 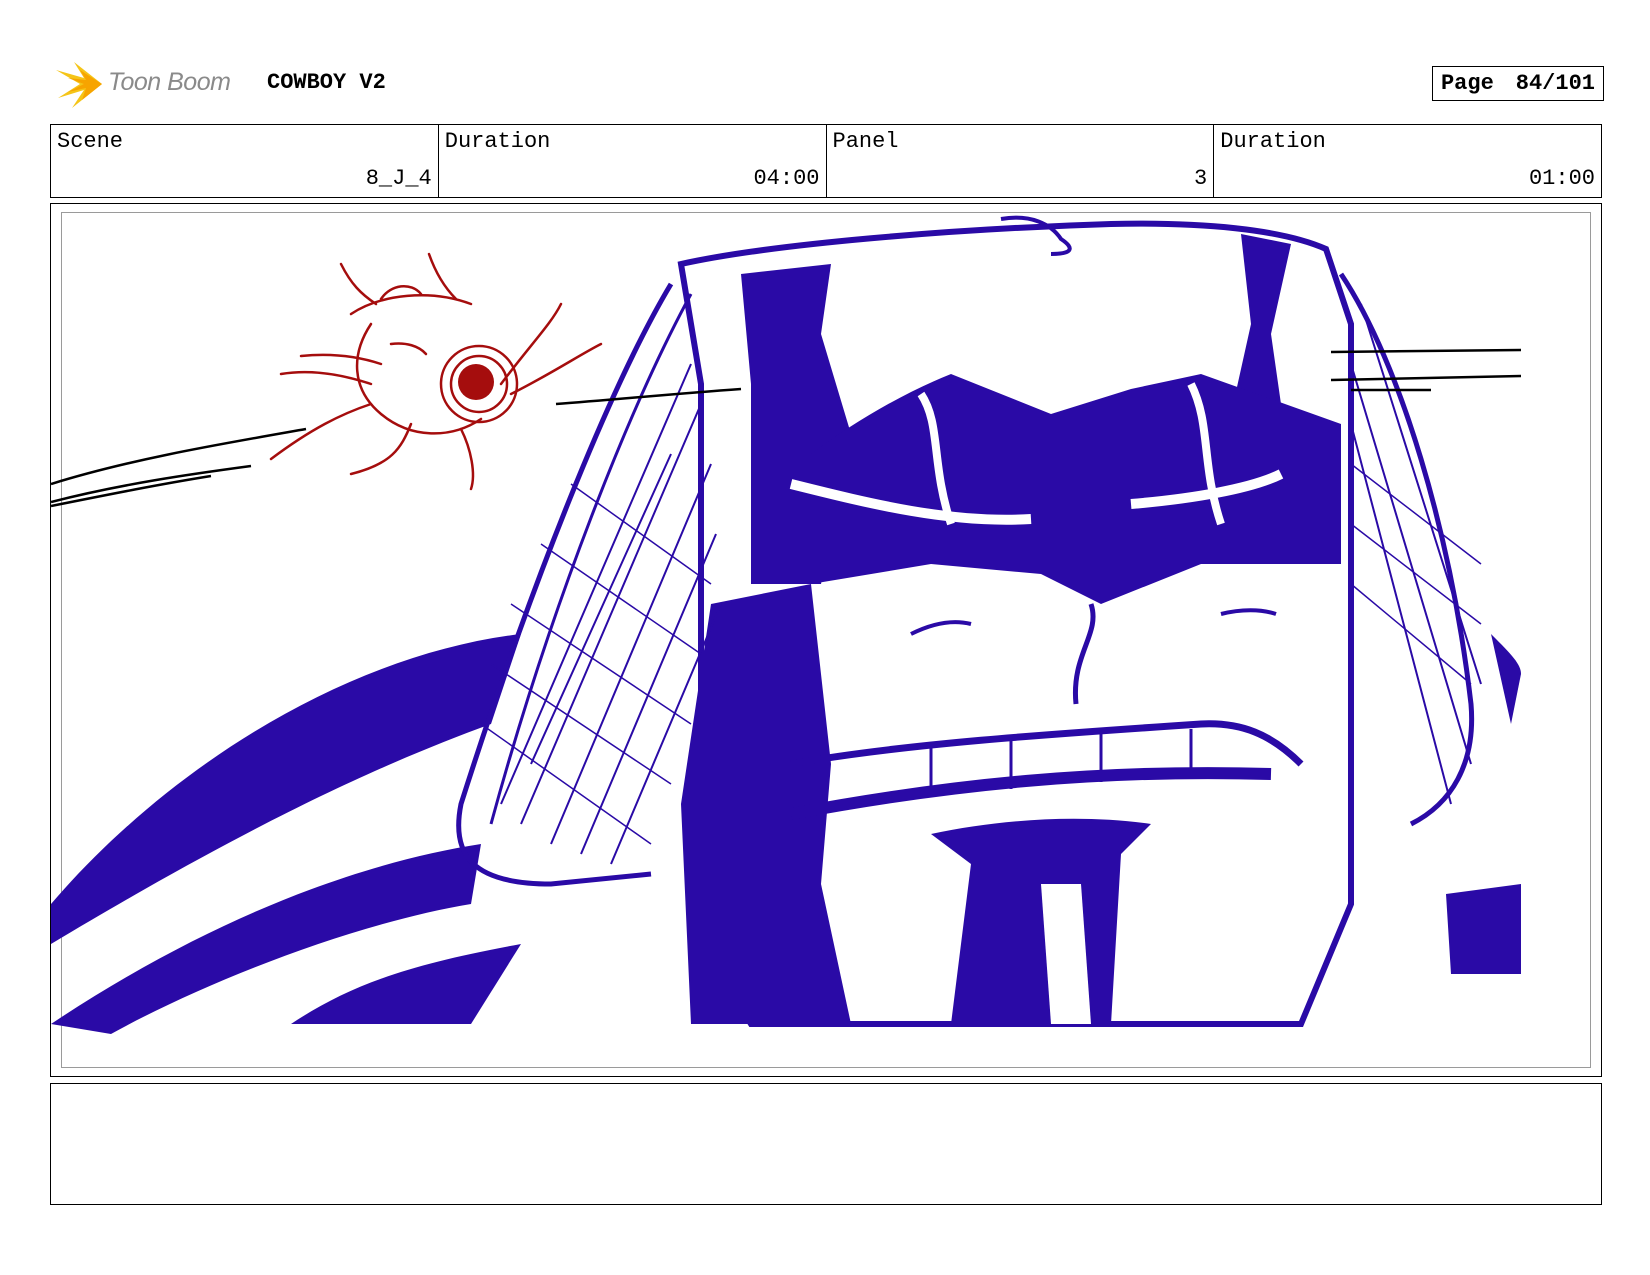 I want to click on panel-cell: Panel 3, so click(x=1021, y=161).